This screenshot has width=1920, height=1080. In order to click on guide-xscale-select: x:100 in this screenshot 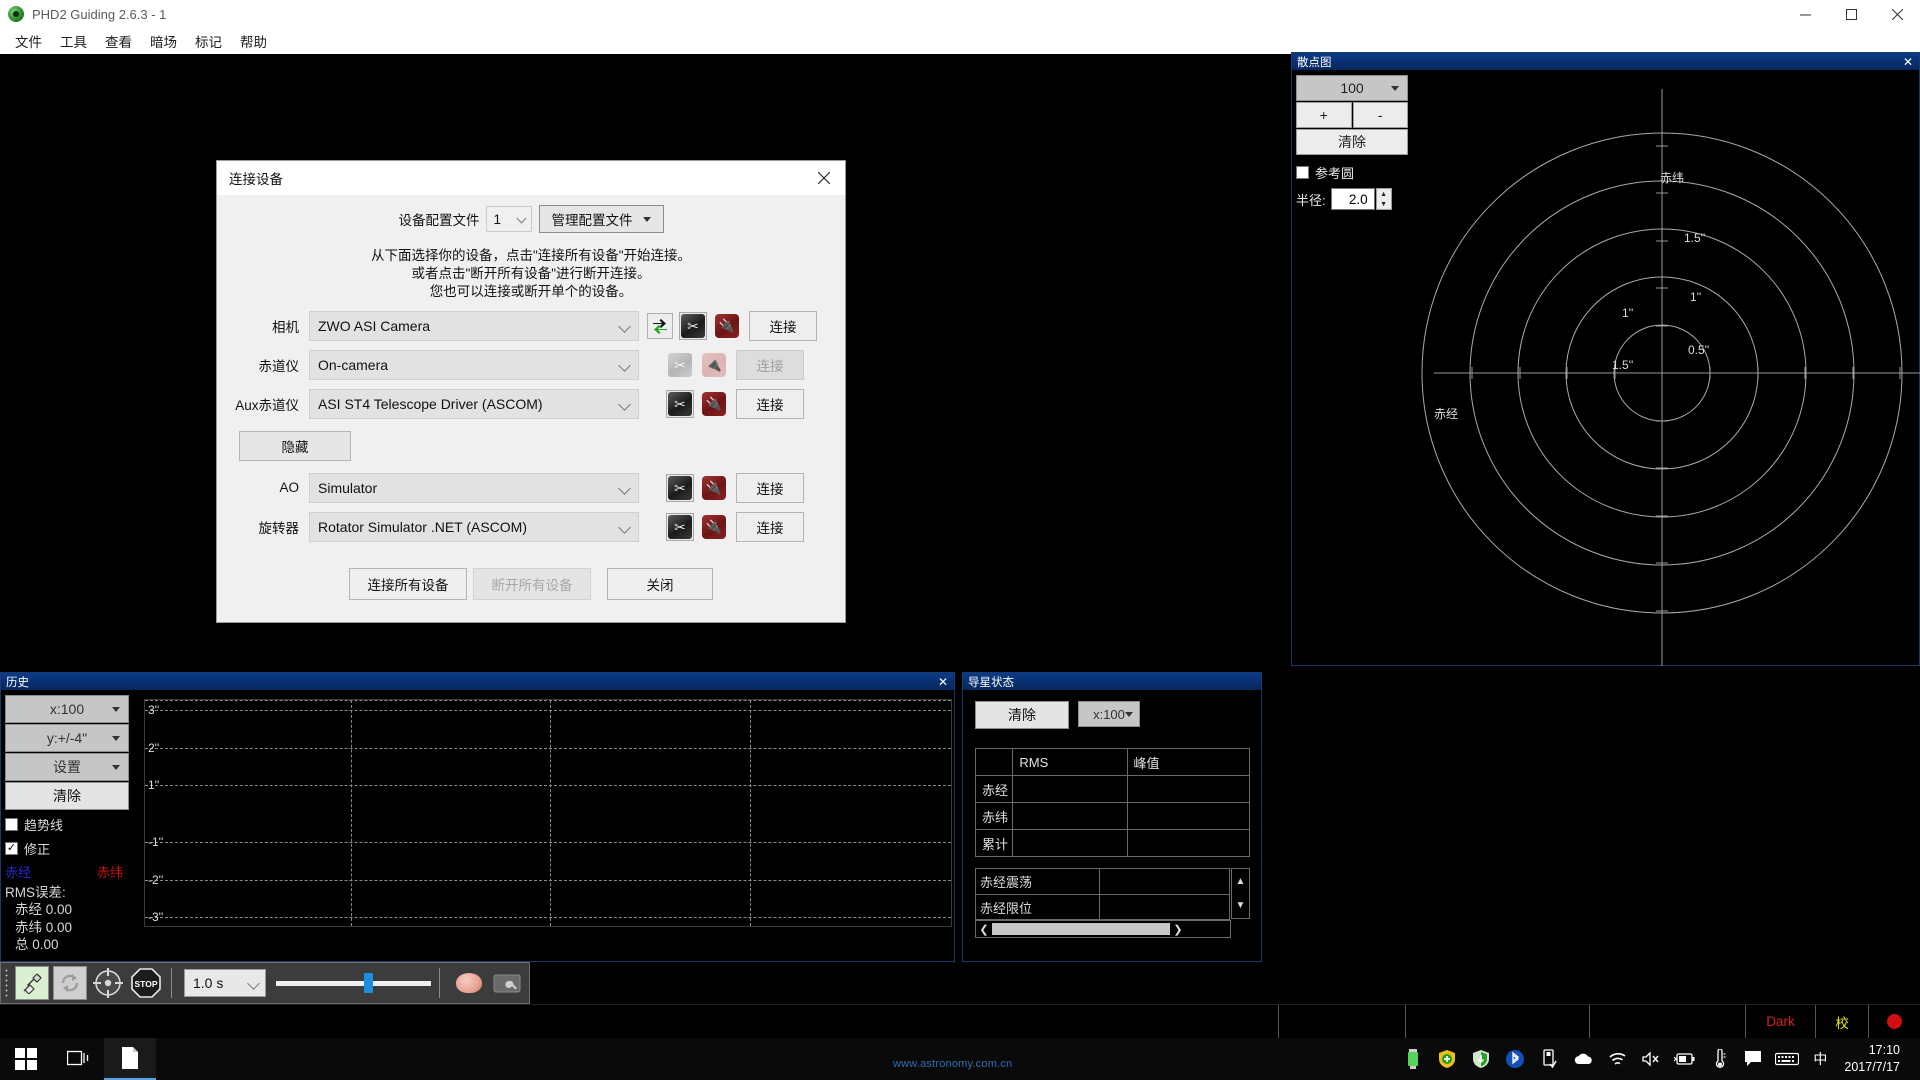, I will do `click(1109, 714)`.